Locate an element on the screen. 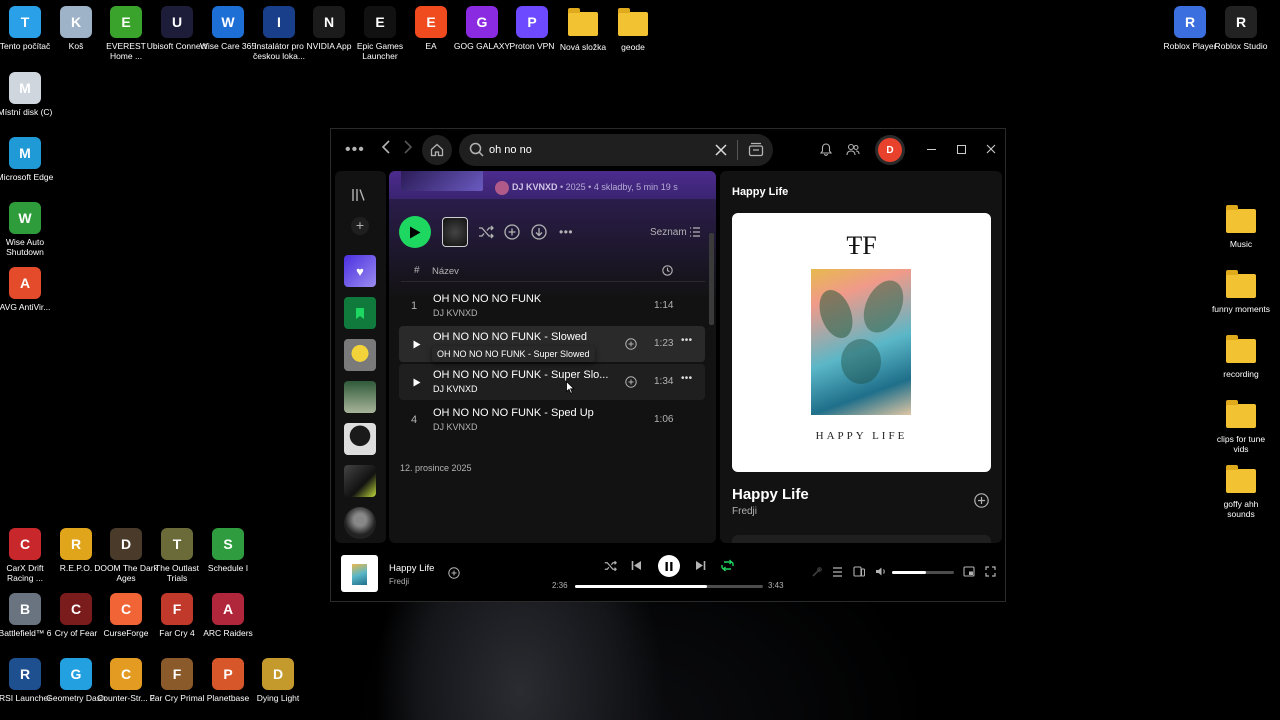 The image size is (1280, 720). desktop-shortcut-label: ARC Raiders is located at coordinates (228, 633).